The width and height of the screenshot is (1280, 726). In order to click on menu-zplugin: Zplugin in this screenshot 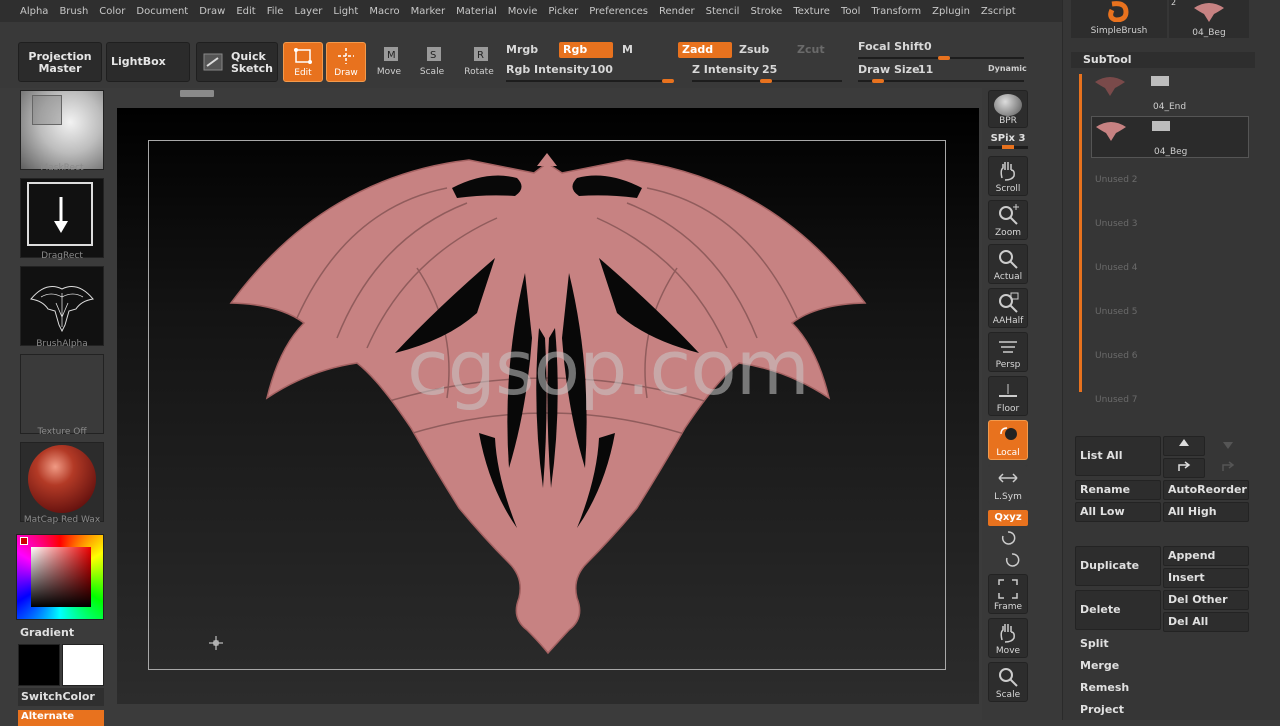, I will do `click(951, 11)`.